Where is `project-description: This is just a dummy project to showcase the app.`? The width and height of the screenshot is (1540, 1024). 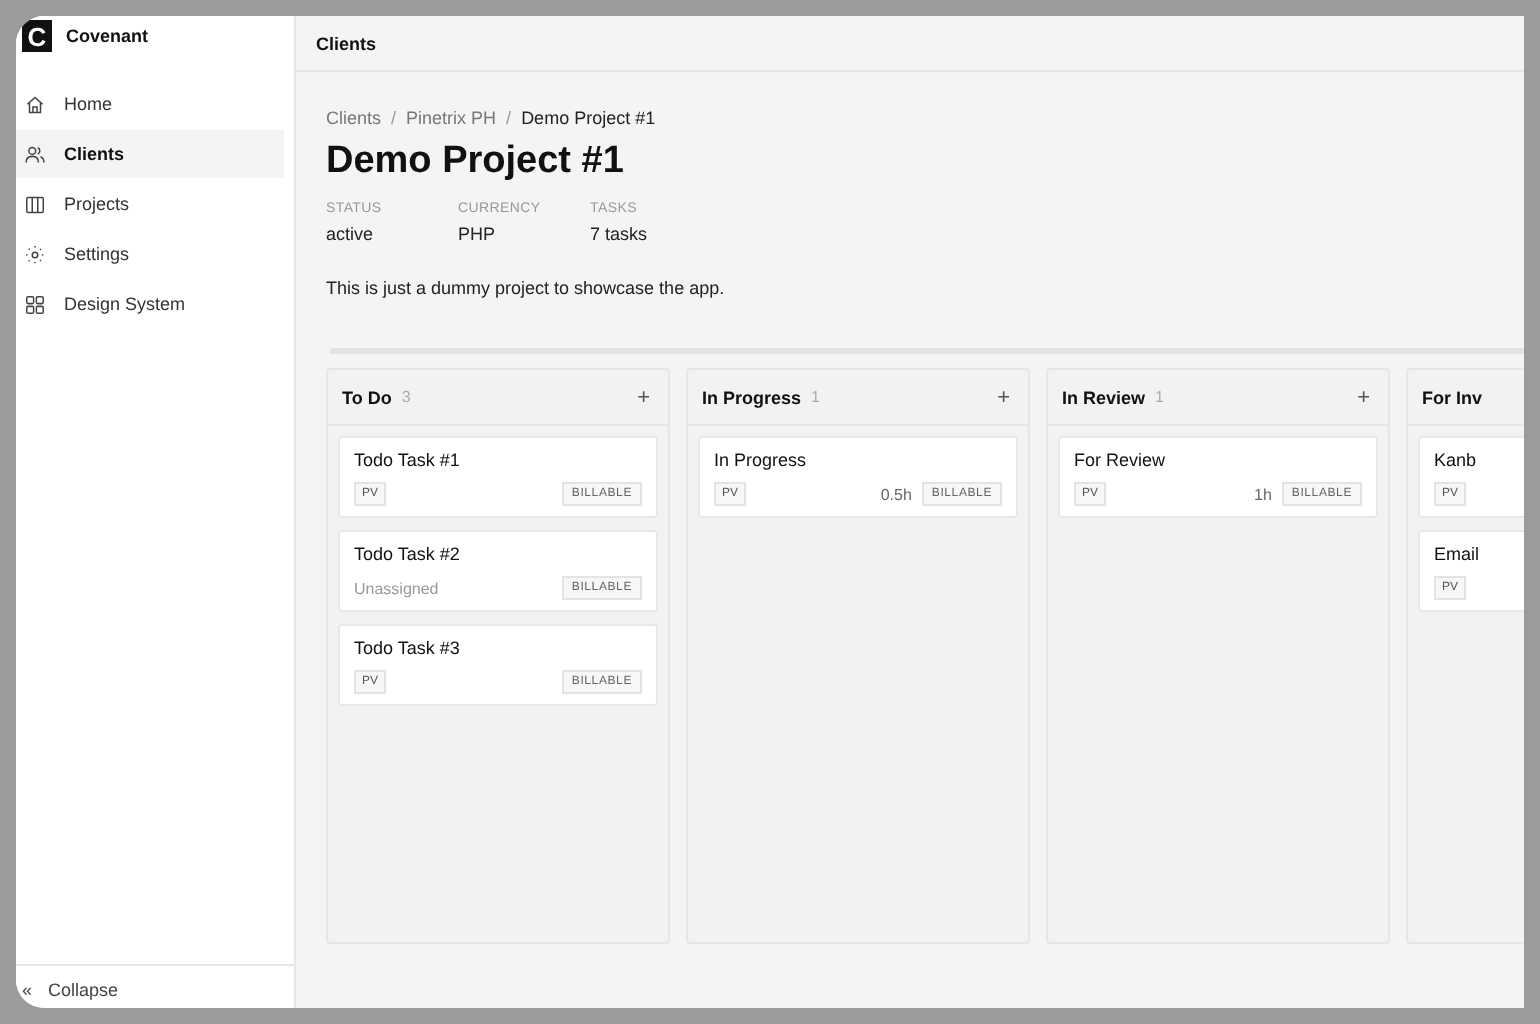 project-description: This is just a dummy project to showcase the app. is located at coordinates (526, 288).